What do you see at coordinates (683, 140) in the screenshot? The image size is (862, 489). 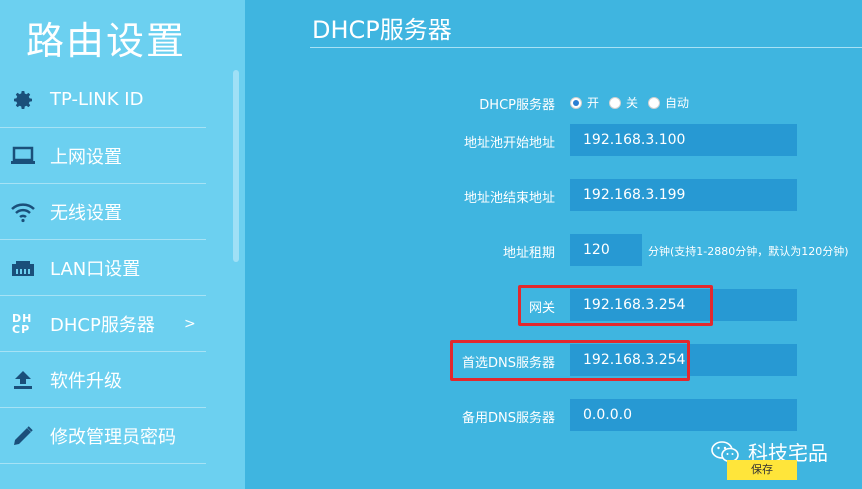 I see `pool-start-input: 192.168.3.100` at bounding box center [683, 140].